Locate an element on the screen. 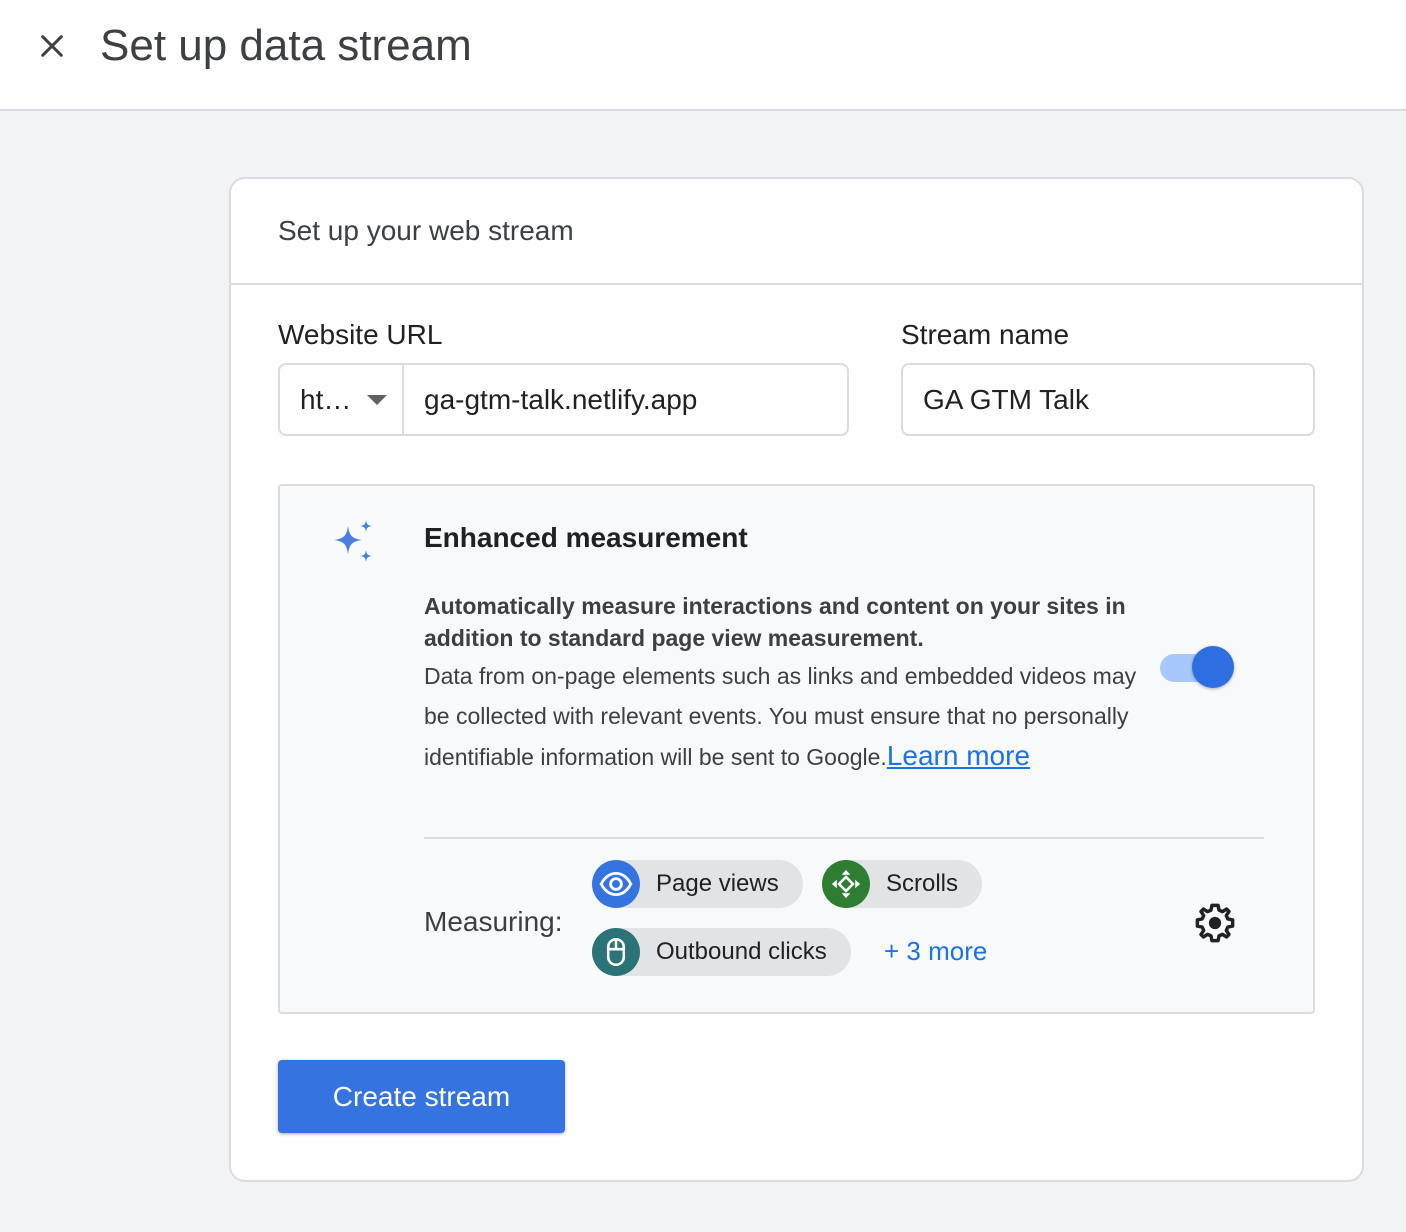  card-title: Set up your web stream is located at coordinates (796, 232).